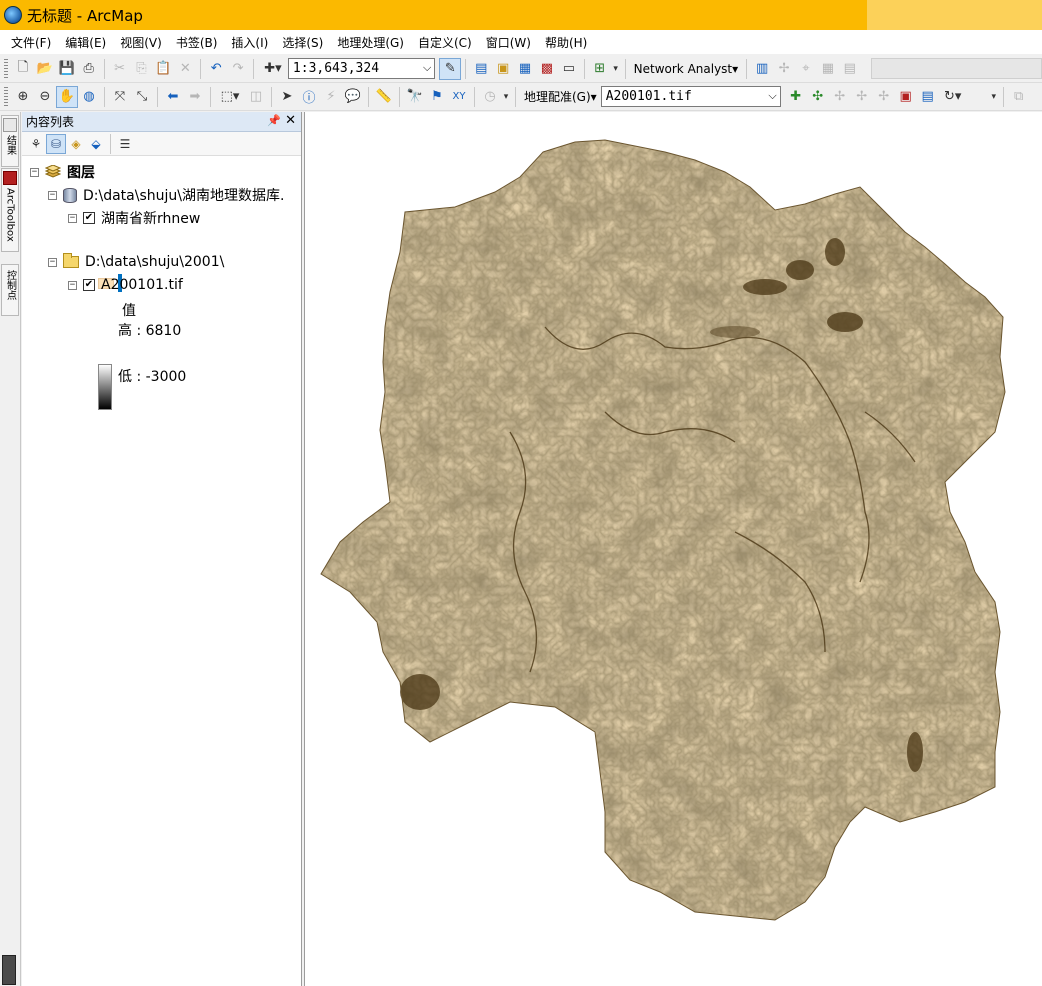  Describe the element at coordinates (197, 42) in the screenshot. I see `menu-bookmarks: 书签(B)` at that location.